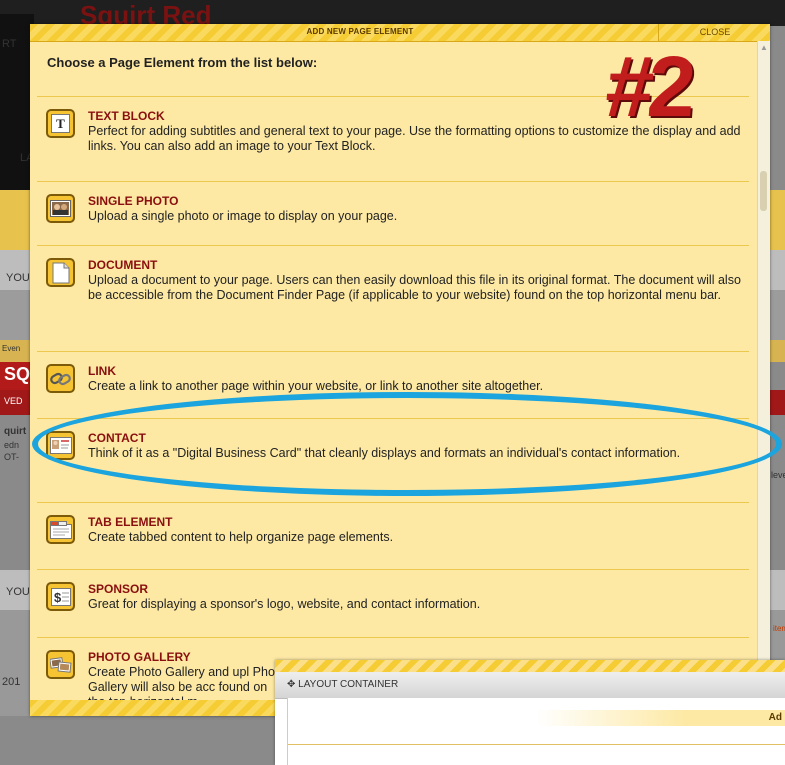 The height and width of the screenshot is (765, 785). Describe the element at coordinates (360, 31) in the screenshot. I see `modal-title: ADD NEW PAGE ELEMENT` at that location.